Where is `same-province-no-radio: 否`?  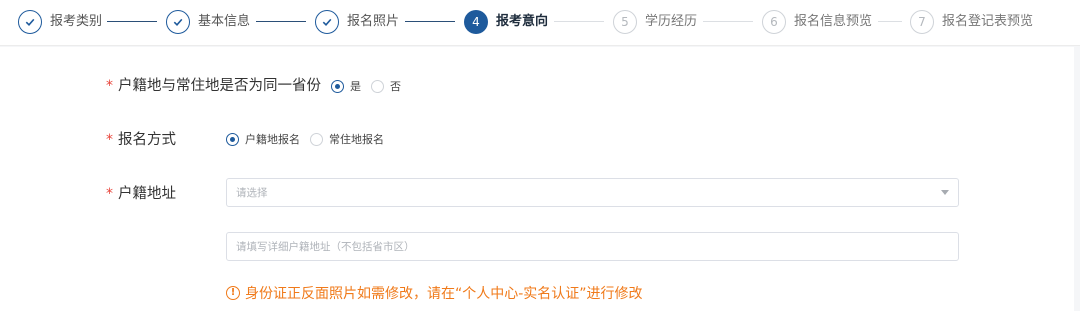
same-province-no-radio: 否 is located at coordinates (386, 86).